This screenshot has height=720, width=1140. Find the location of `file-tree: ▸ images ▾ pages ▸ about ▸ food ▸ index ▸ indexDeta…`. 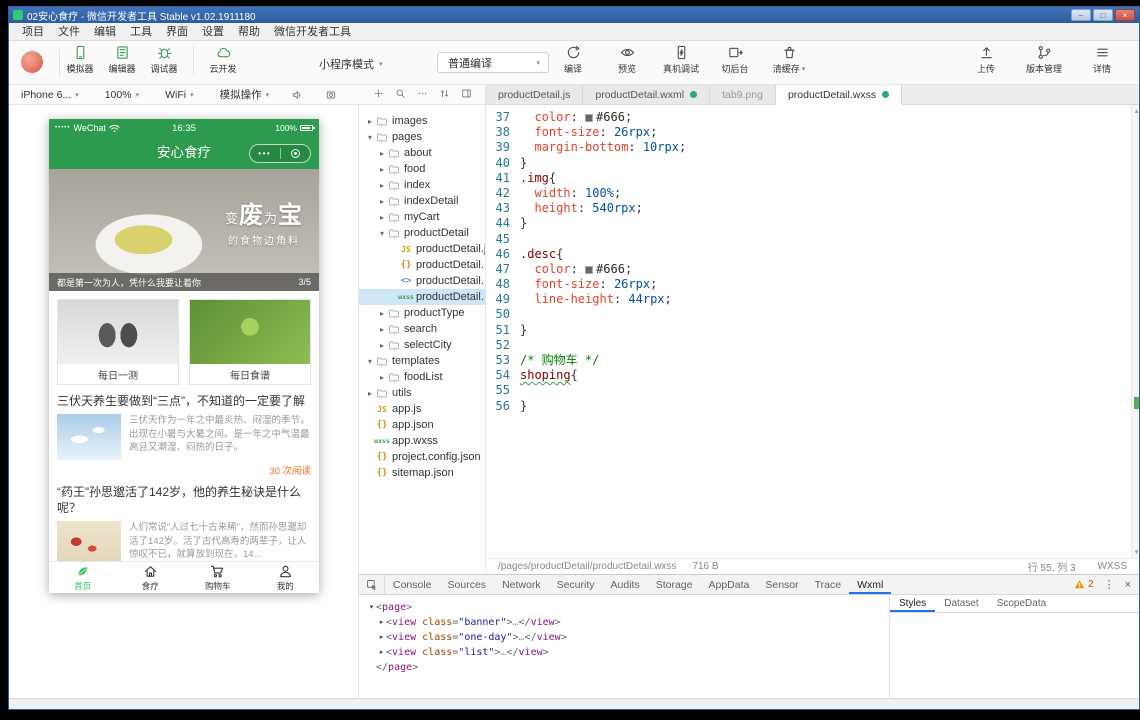

file-tree: ▸ images ▾ pages ▸ about ▸ food ▸ index ▸ indexDeta… is located at coordinates (422, 339).